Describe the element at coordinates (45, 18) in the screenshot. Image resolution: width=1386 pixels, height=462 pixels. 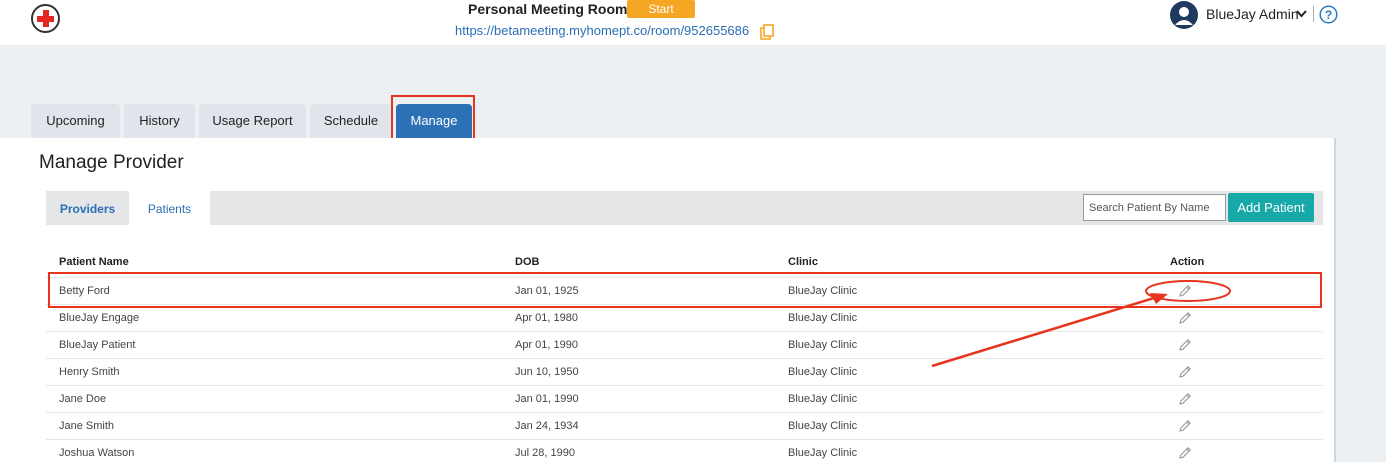
I see `red-cross-icon` at that location.